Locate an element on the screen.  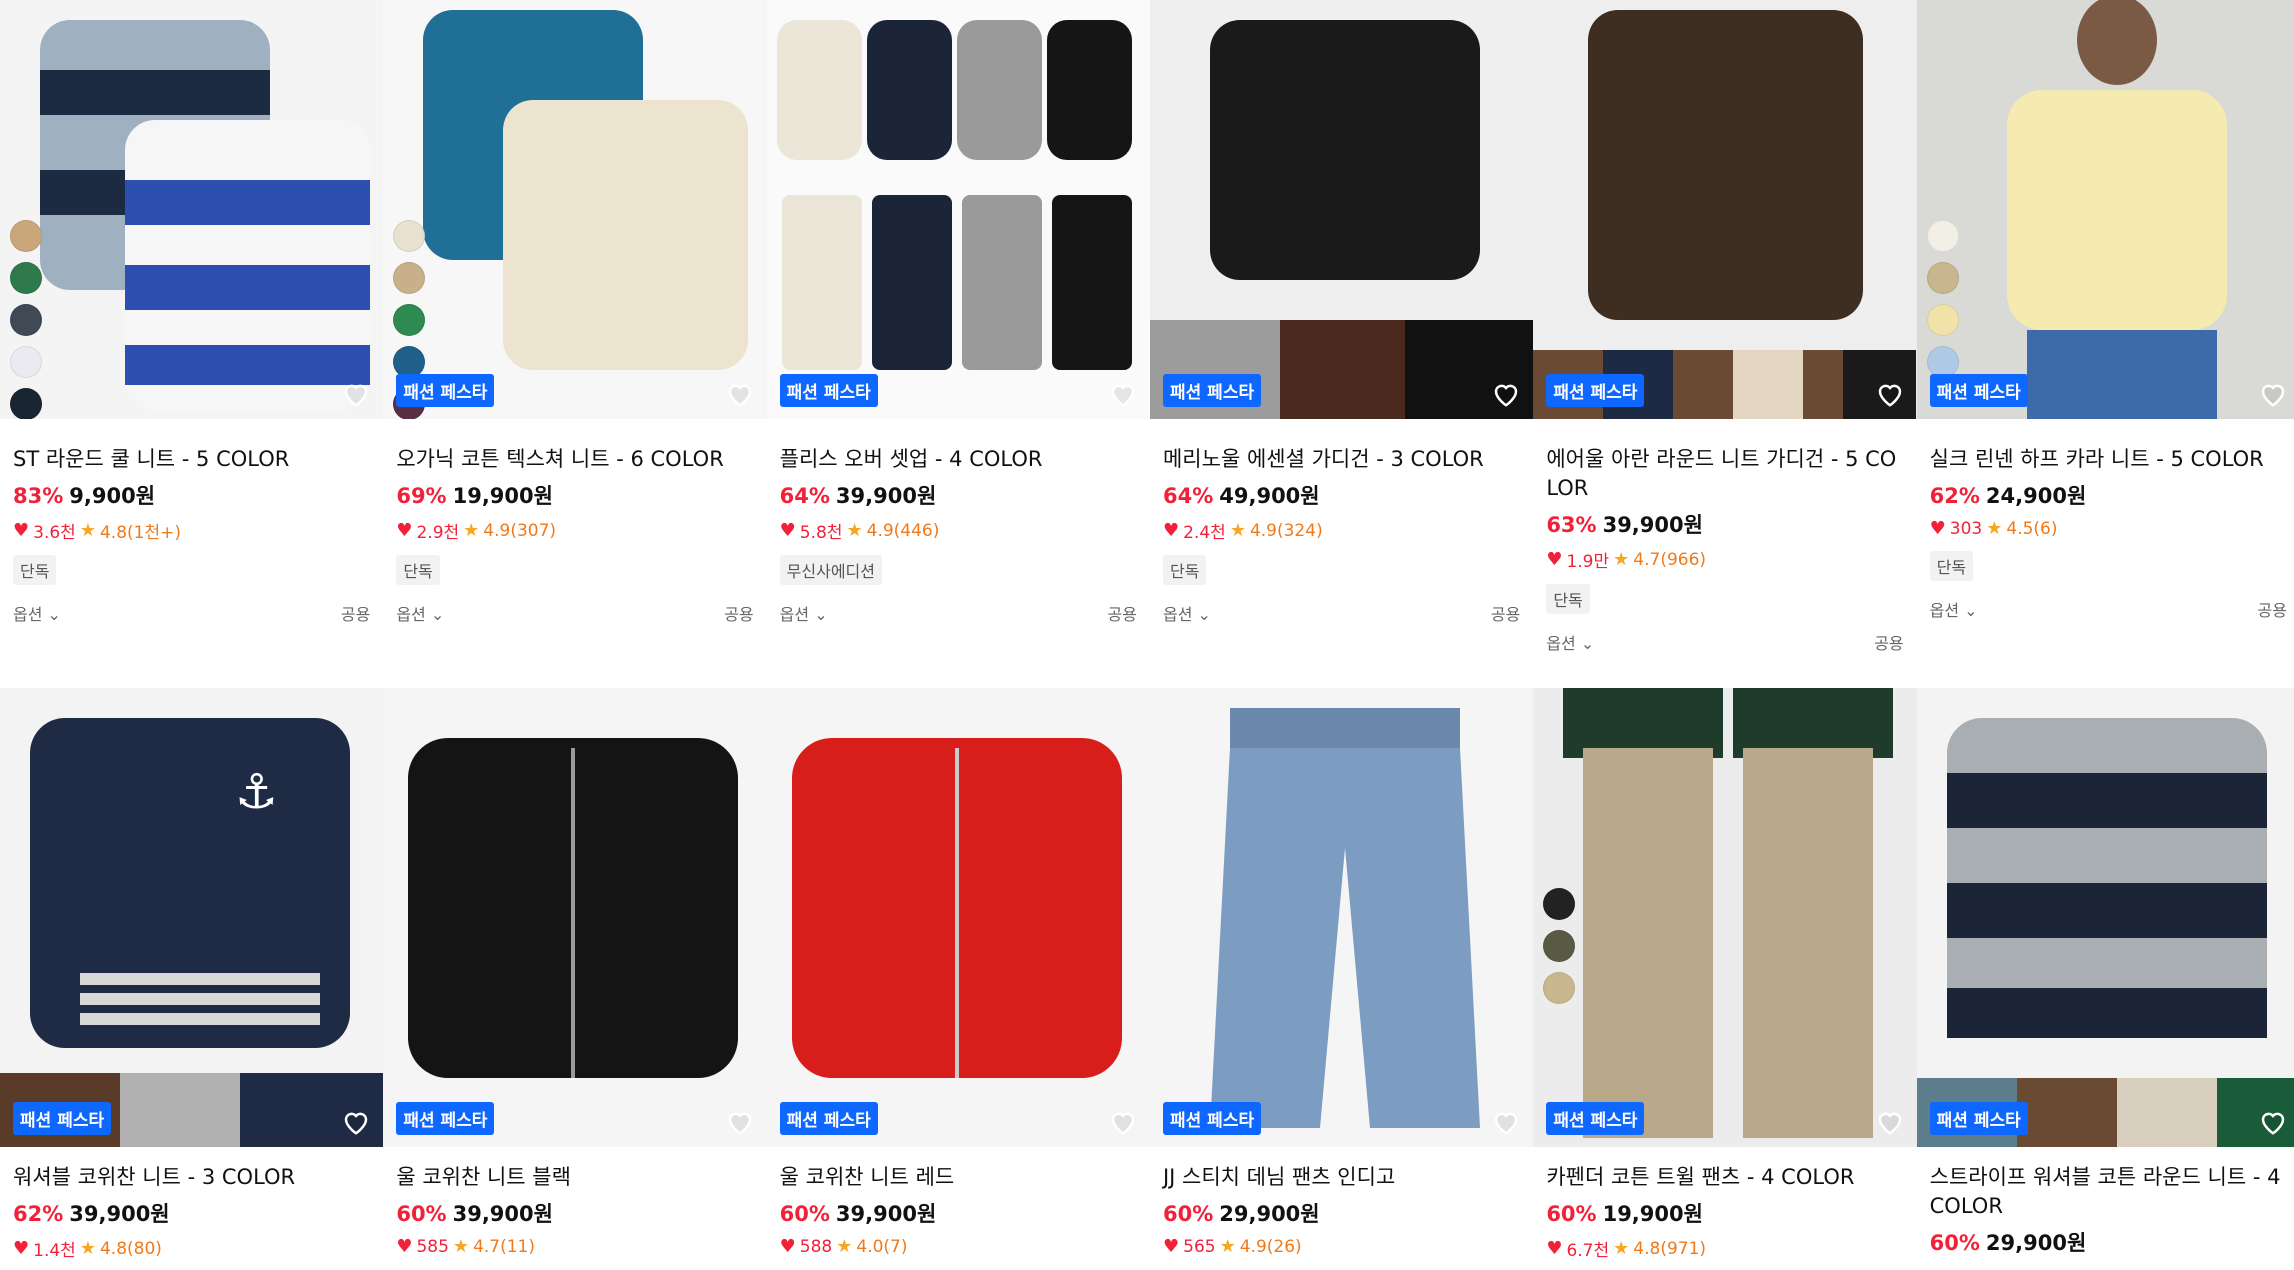
product-title: 카펜더 코튼 트윌 팬츠 - 4 COLOR is located at coordinates (1724, 1177).